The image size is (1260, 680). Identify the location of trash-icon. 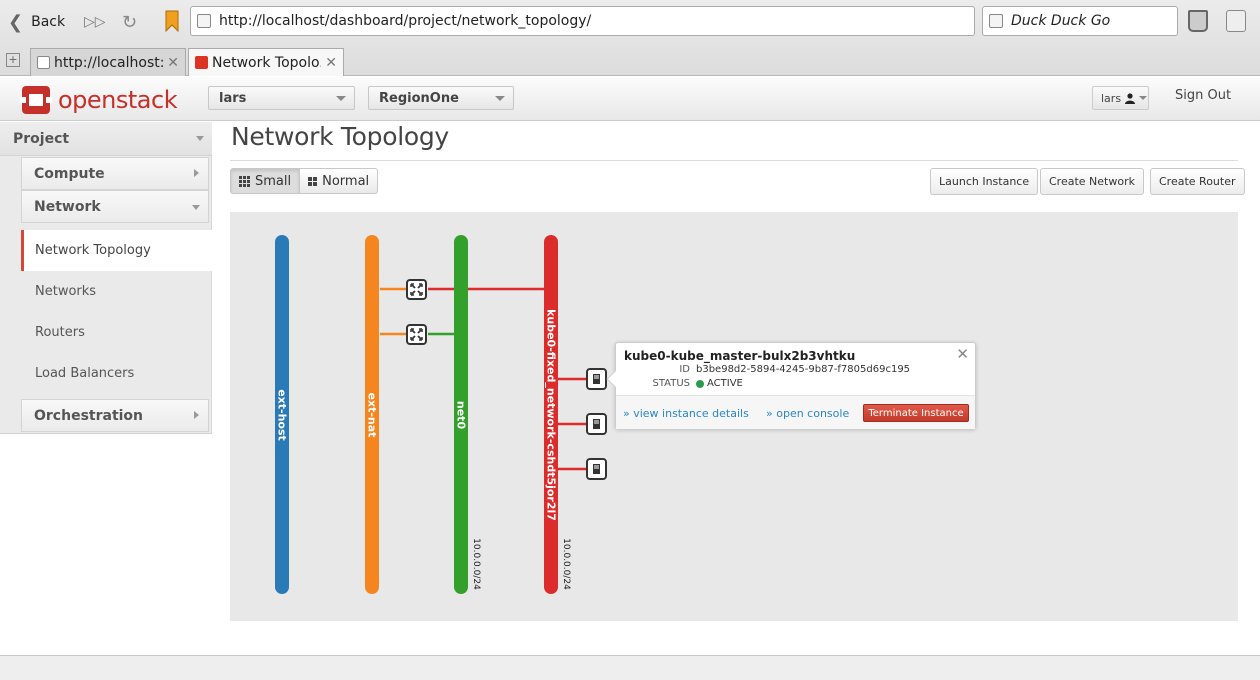
(1198, 21).